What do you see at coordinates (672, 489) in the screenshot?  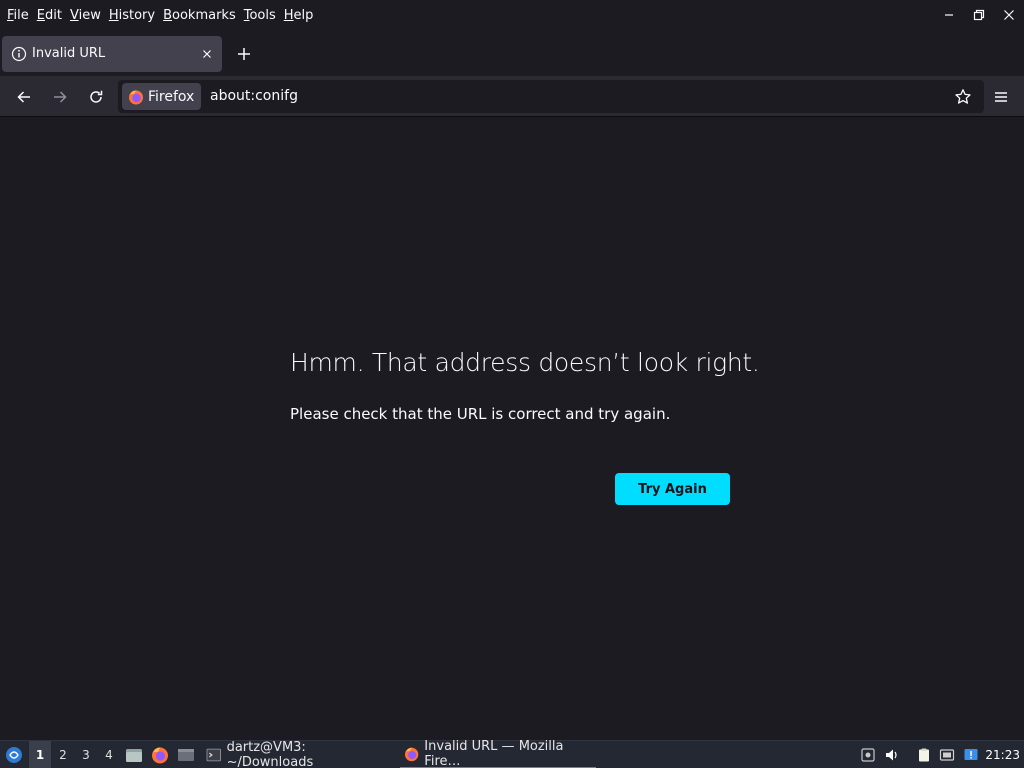 I see `try-again-button: Try Again` at bounding box center [672, 489].